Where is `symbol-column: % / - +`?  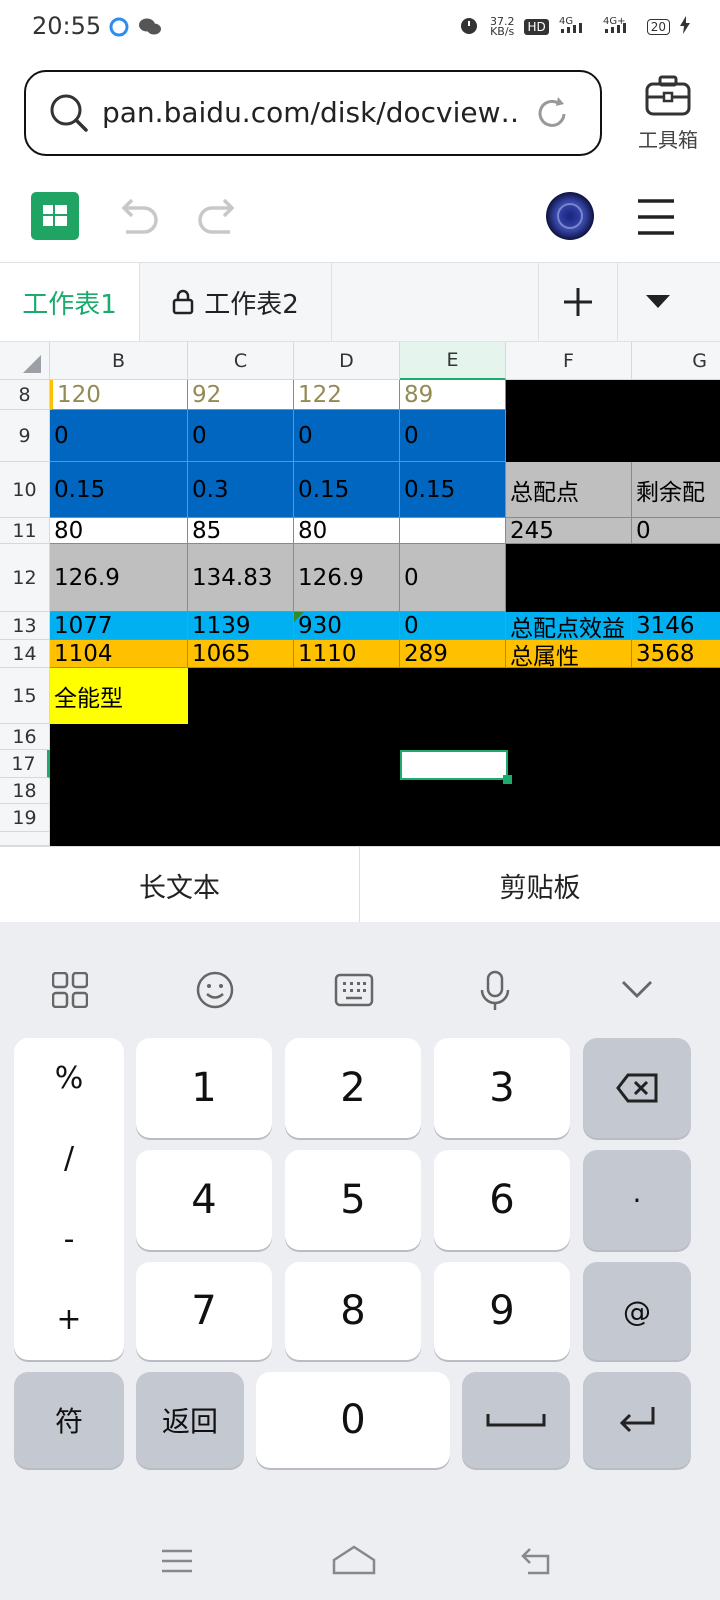 symbol-column: % / - + is located at coordinates (69, 1199).